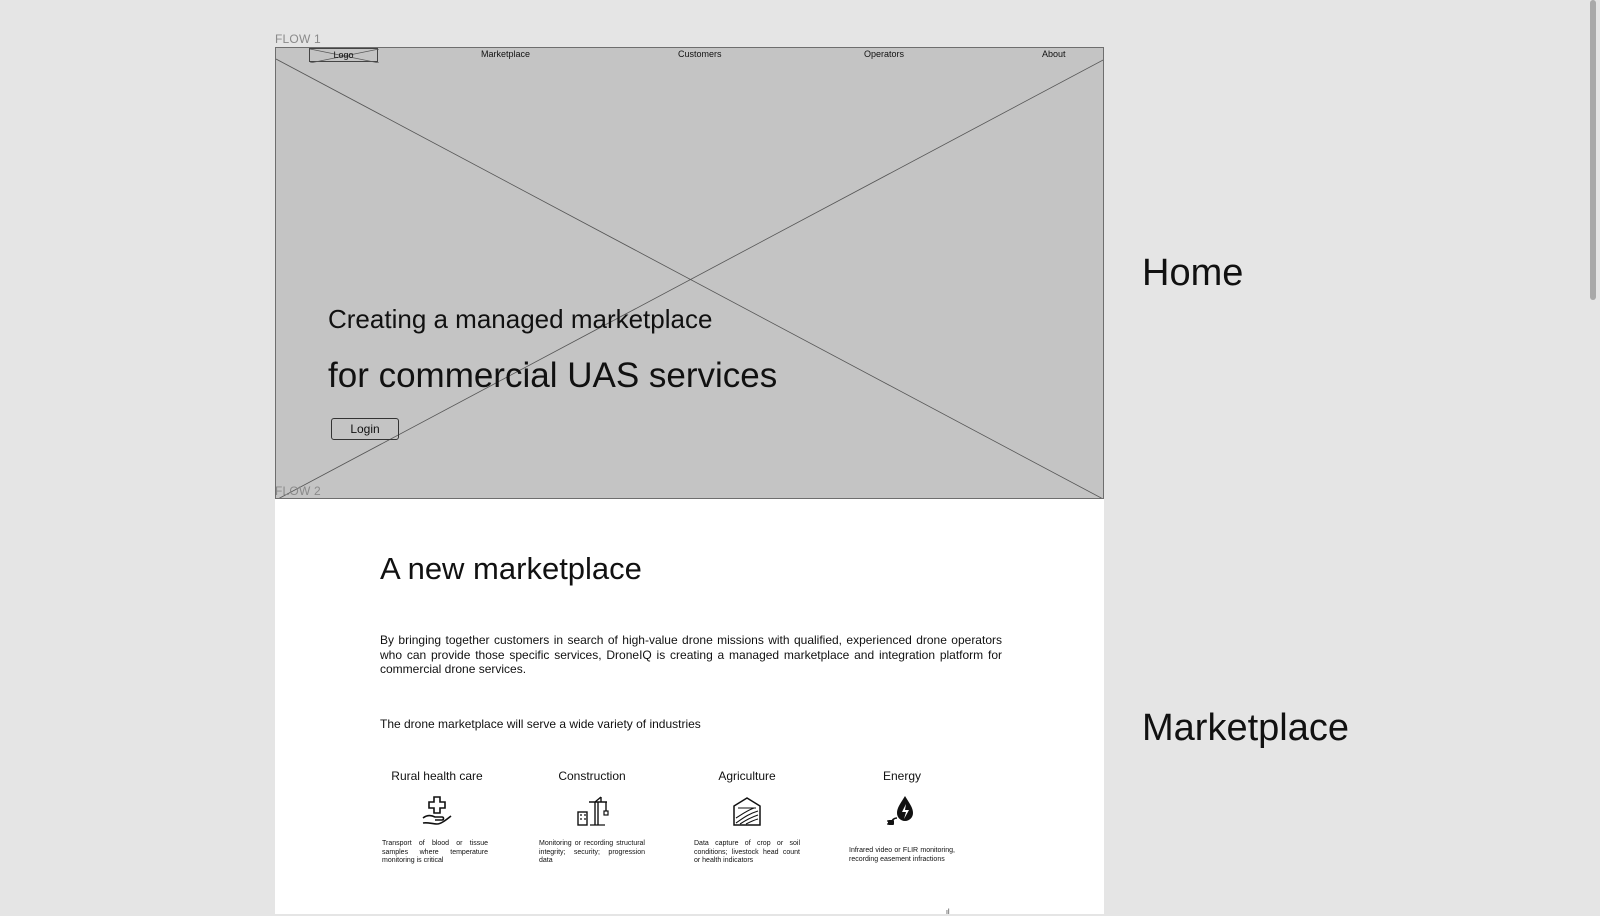 This screenshot has height=916, width=1600. What do you see at coordinates (747, 776) in the screenshot?
I see `industry-name: Agriculture` at bounding box center [747, 776].